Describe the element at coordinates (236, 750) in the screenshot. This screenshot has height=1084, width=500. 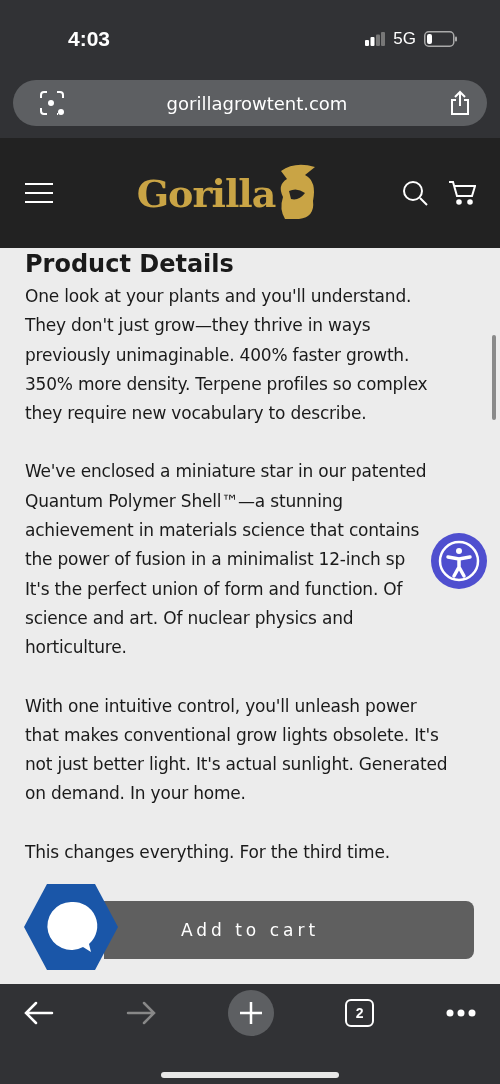
I see `description-paragraph: With one intuitive control, you'll unleash power that makes conventional grow lights obsolete. It's not just better light. It's actual sunlight. Generated on demand. In your home.` at that location.